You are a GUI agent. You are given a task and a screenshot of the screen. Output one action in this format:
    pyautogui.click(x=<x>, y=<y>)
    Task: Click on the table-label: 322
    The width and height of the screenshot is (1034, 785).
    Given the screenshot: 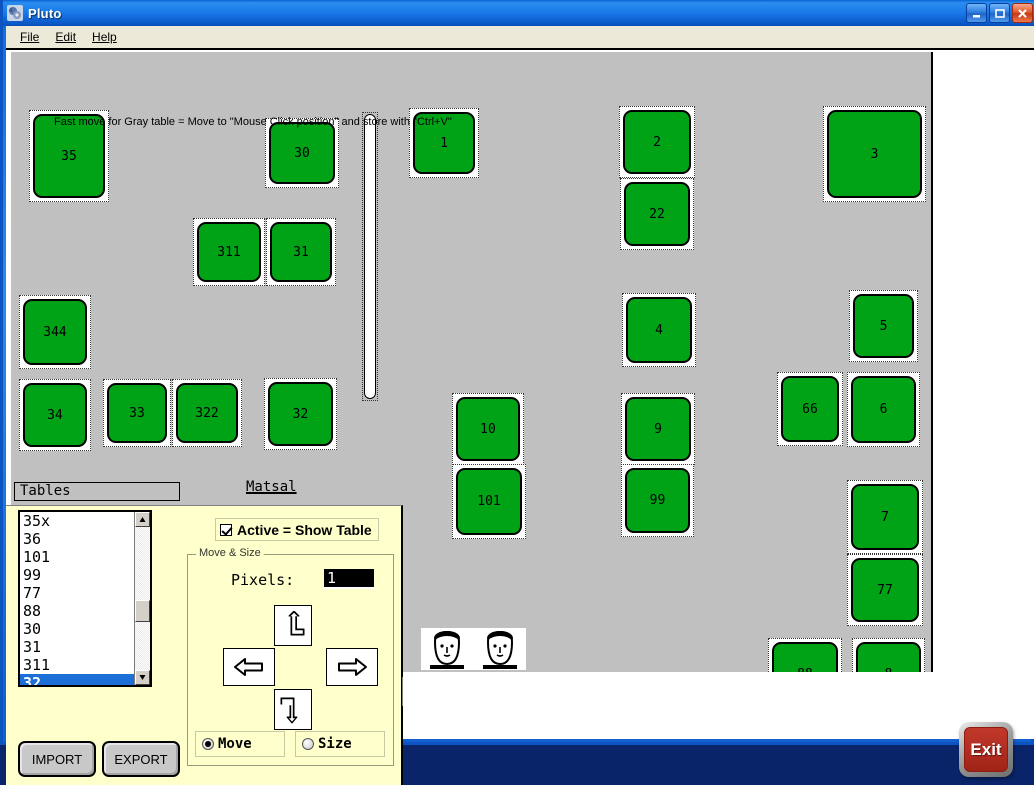 What is the action you would take?
    pyautogui.click(x=207, y=413)
    